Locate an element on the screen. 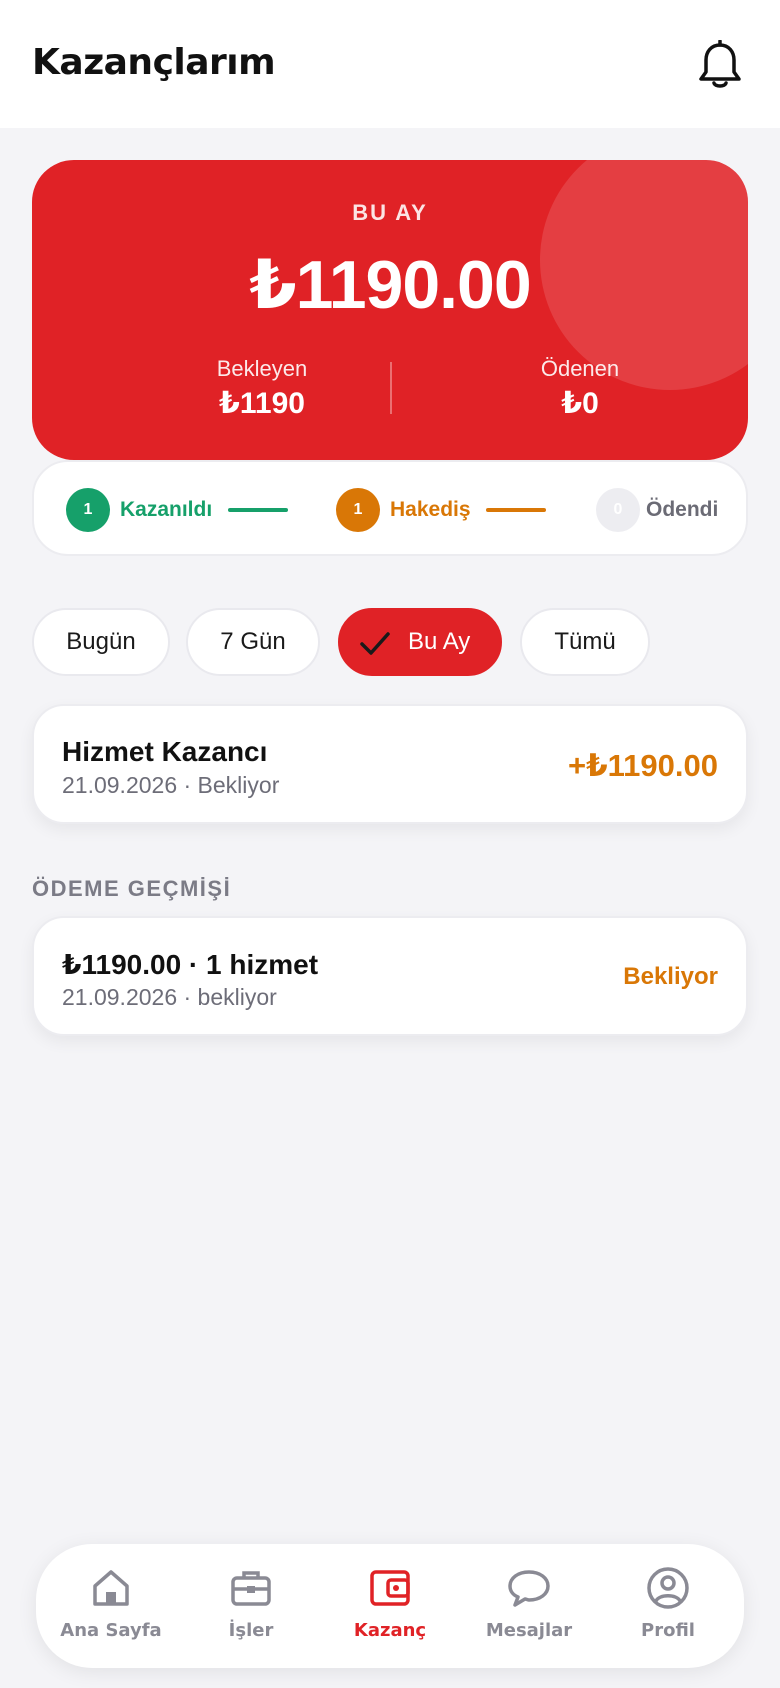  paid-value: ₺0 is located at coordinates (580, 403).